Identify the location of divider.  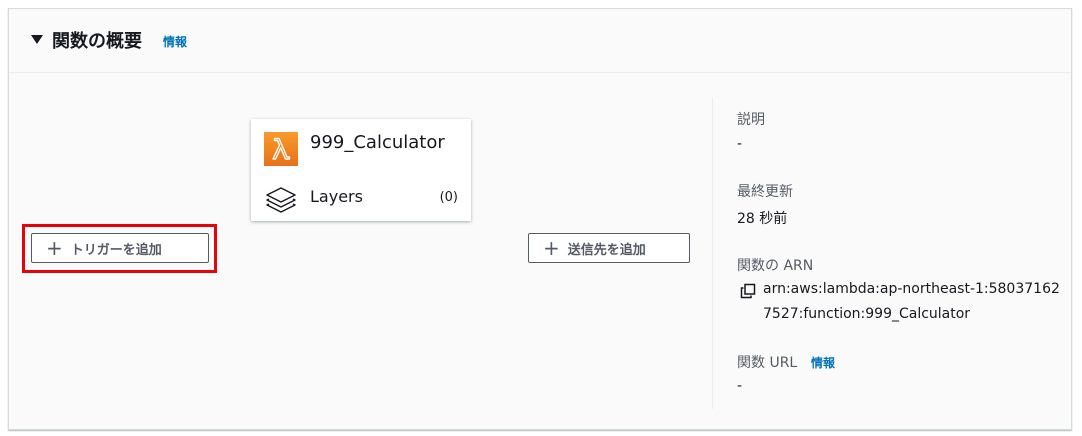
(712, 253).